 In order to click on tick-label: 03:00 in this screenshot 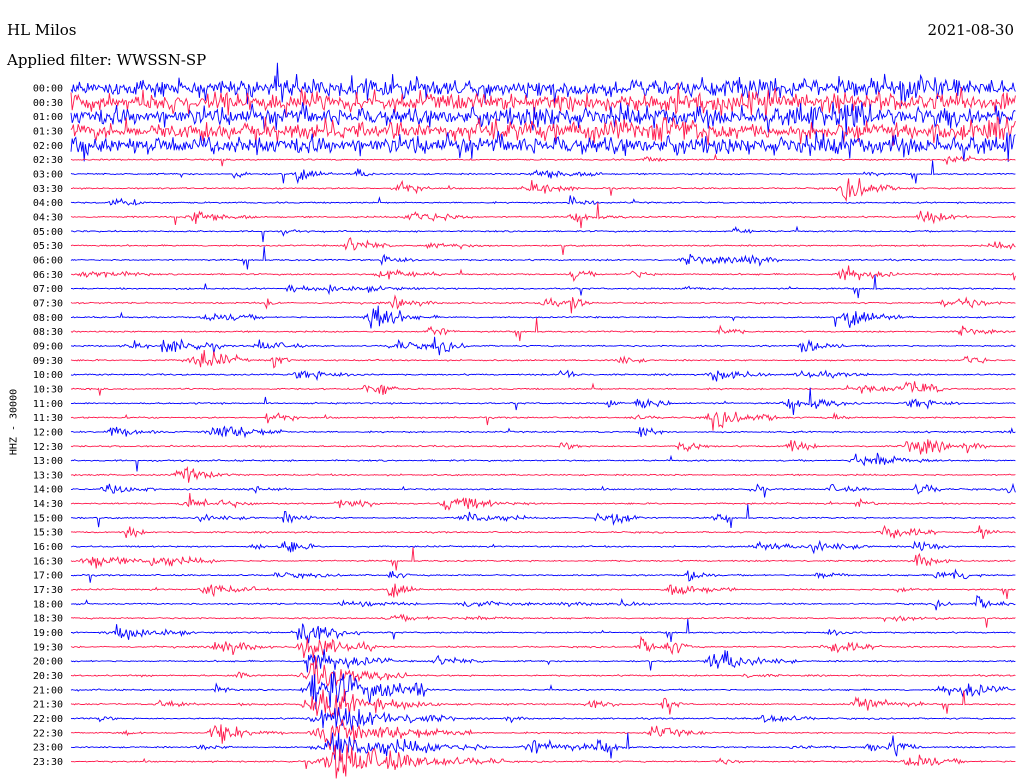, I will do `click(48, 174)`.